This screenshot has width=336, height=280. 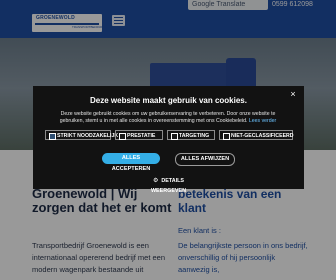 I want to click on option-unclassified: NIET-GECLASSIFICEERD, so click(x=256, y=135).